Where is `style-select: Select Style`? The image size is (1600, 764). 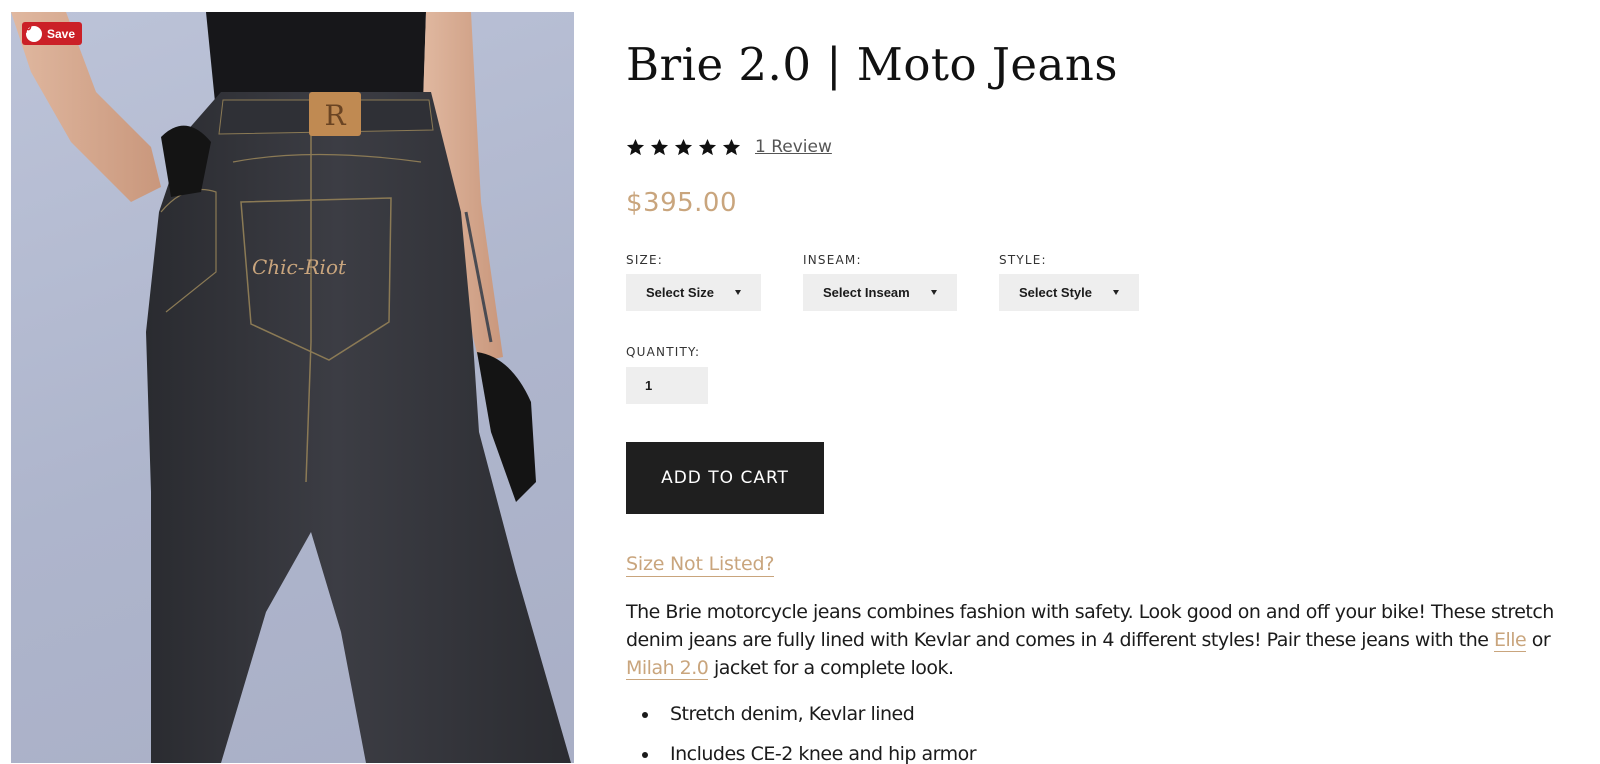
style-select: Select Style is located at coordinates (1069, 292).